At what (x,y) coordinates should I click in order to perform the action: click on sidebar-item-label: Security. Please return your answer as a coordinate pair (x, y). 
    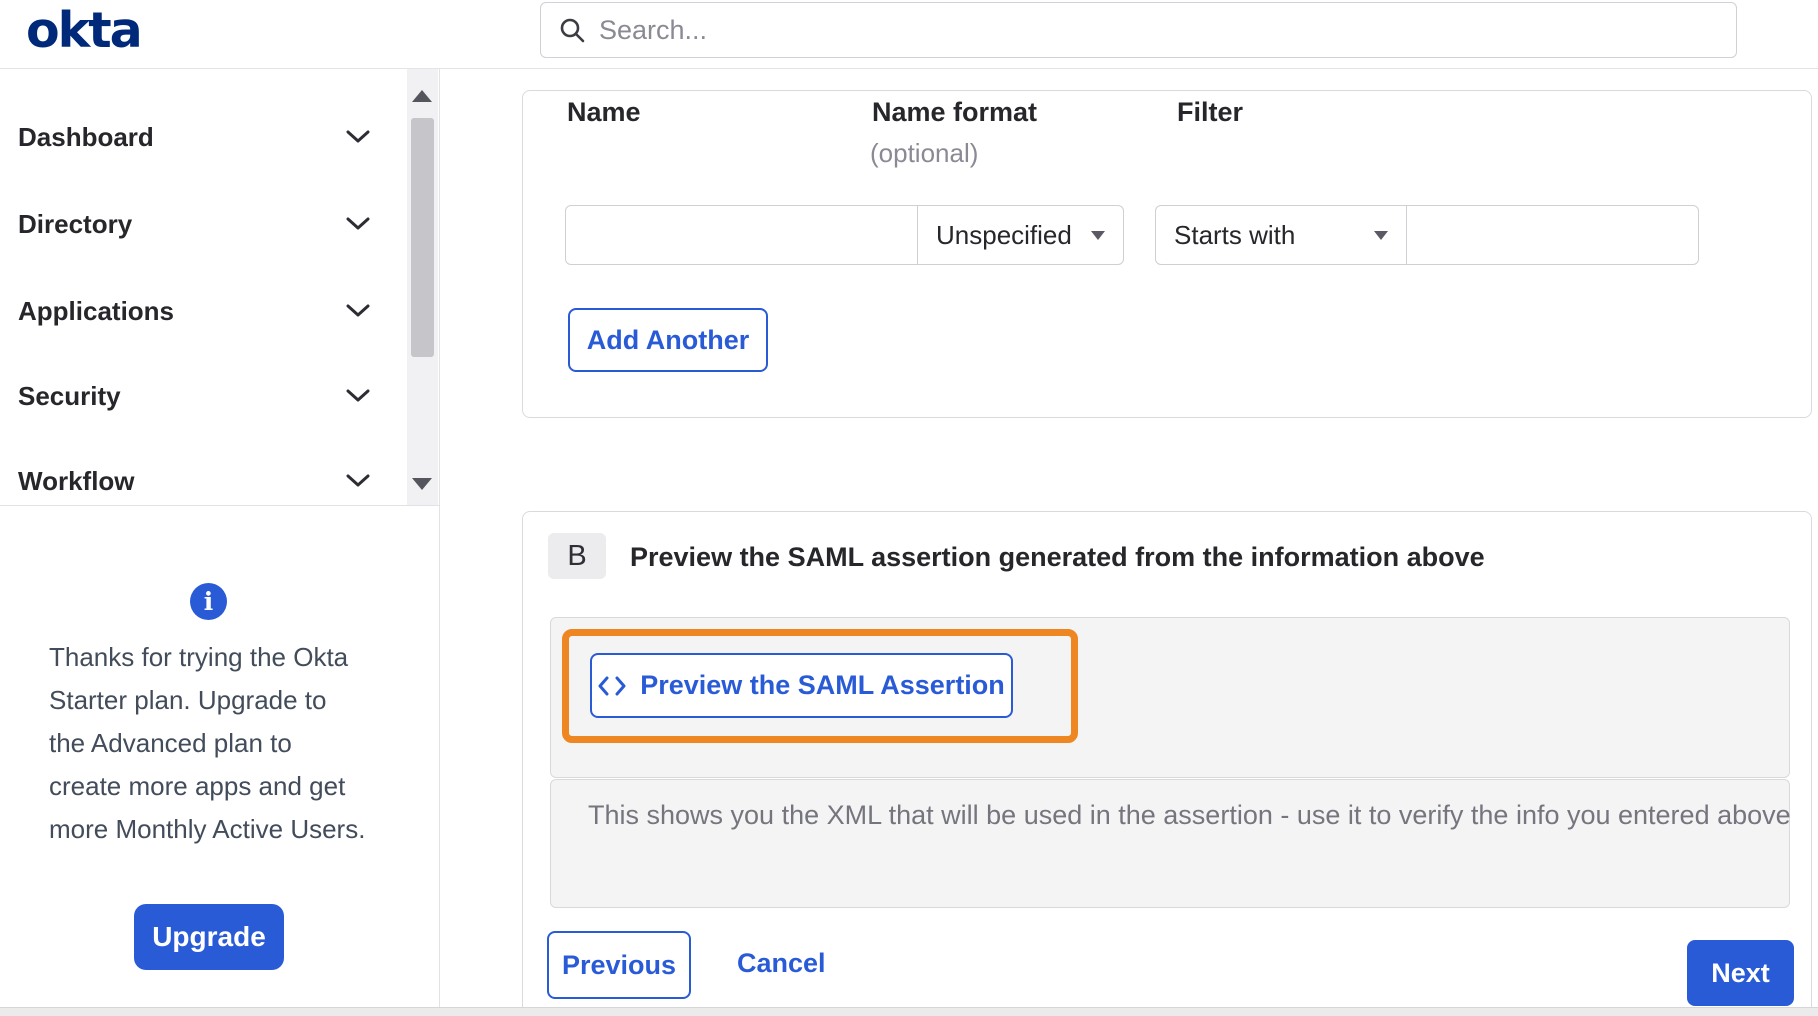
    Looking at the image, I should click on (69, 395).